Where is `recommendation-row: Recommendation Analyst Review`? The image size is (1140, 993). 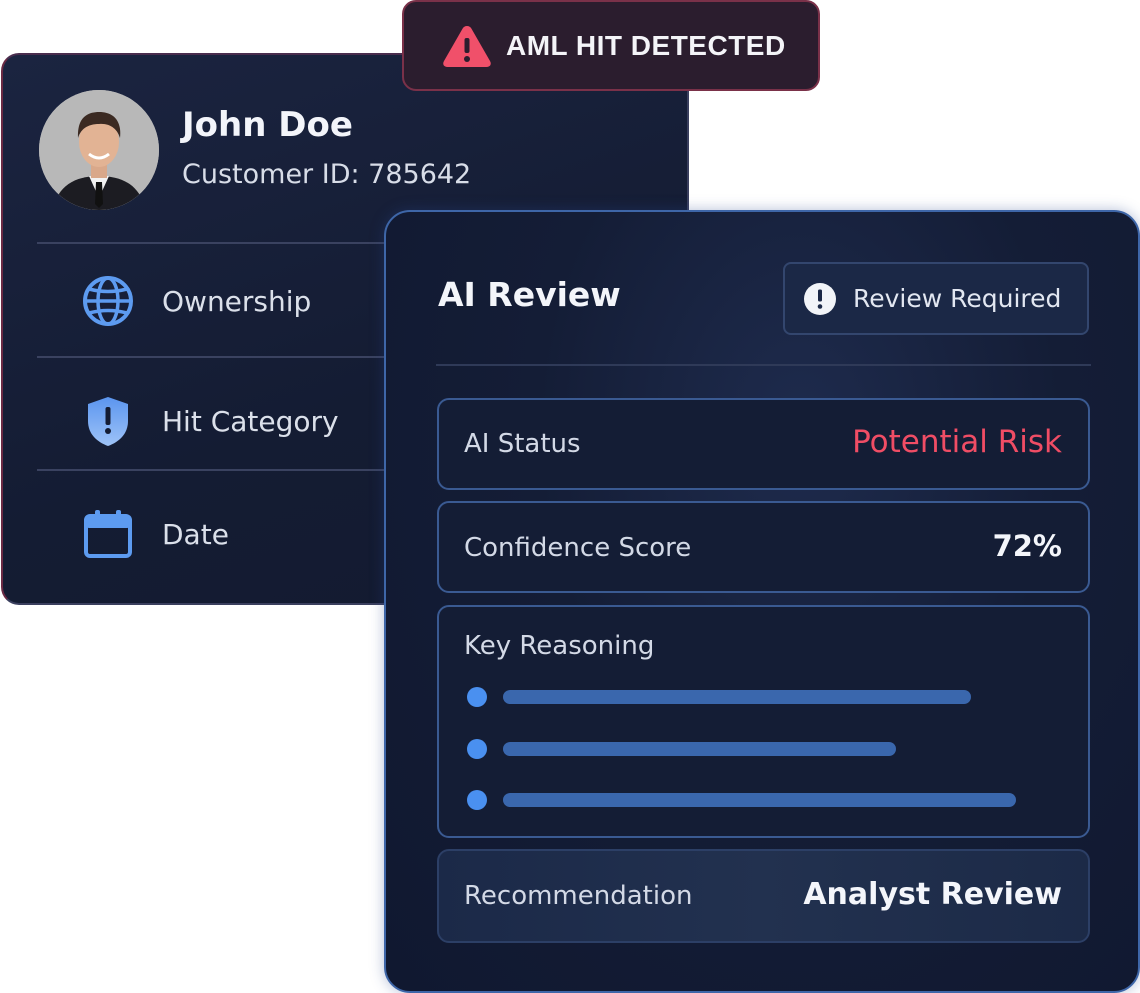 recommendation-row: Recommendation Analyst Review is located at coordinates (763, 896).